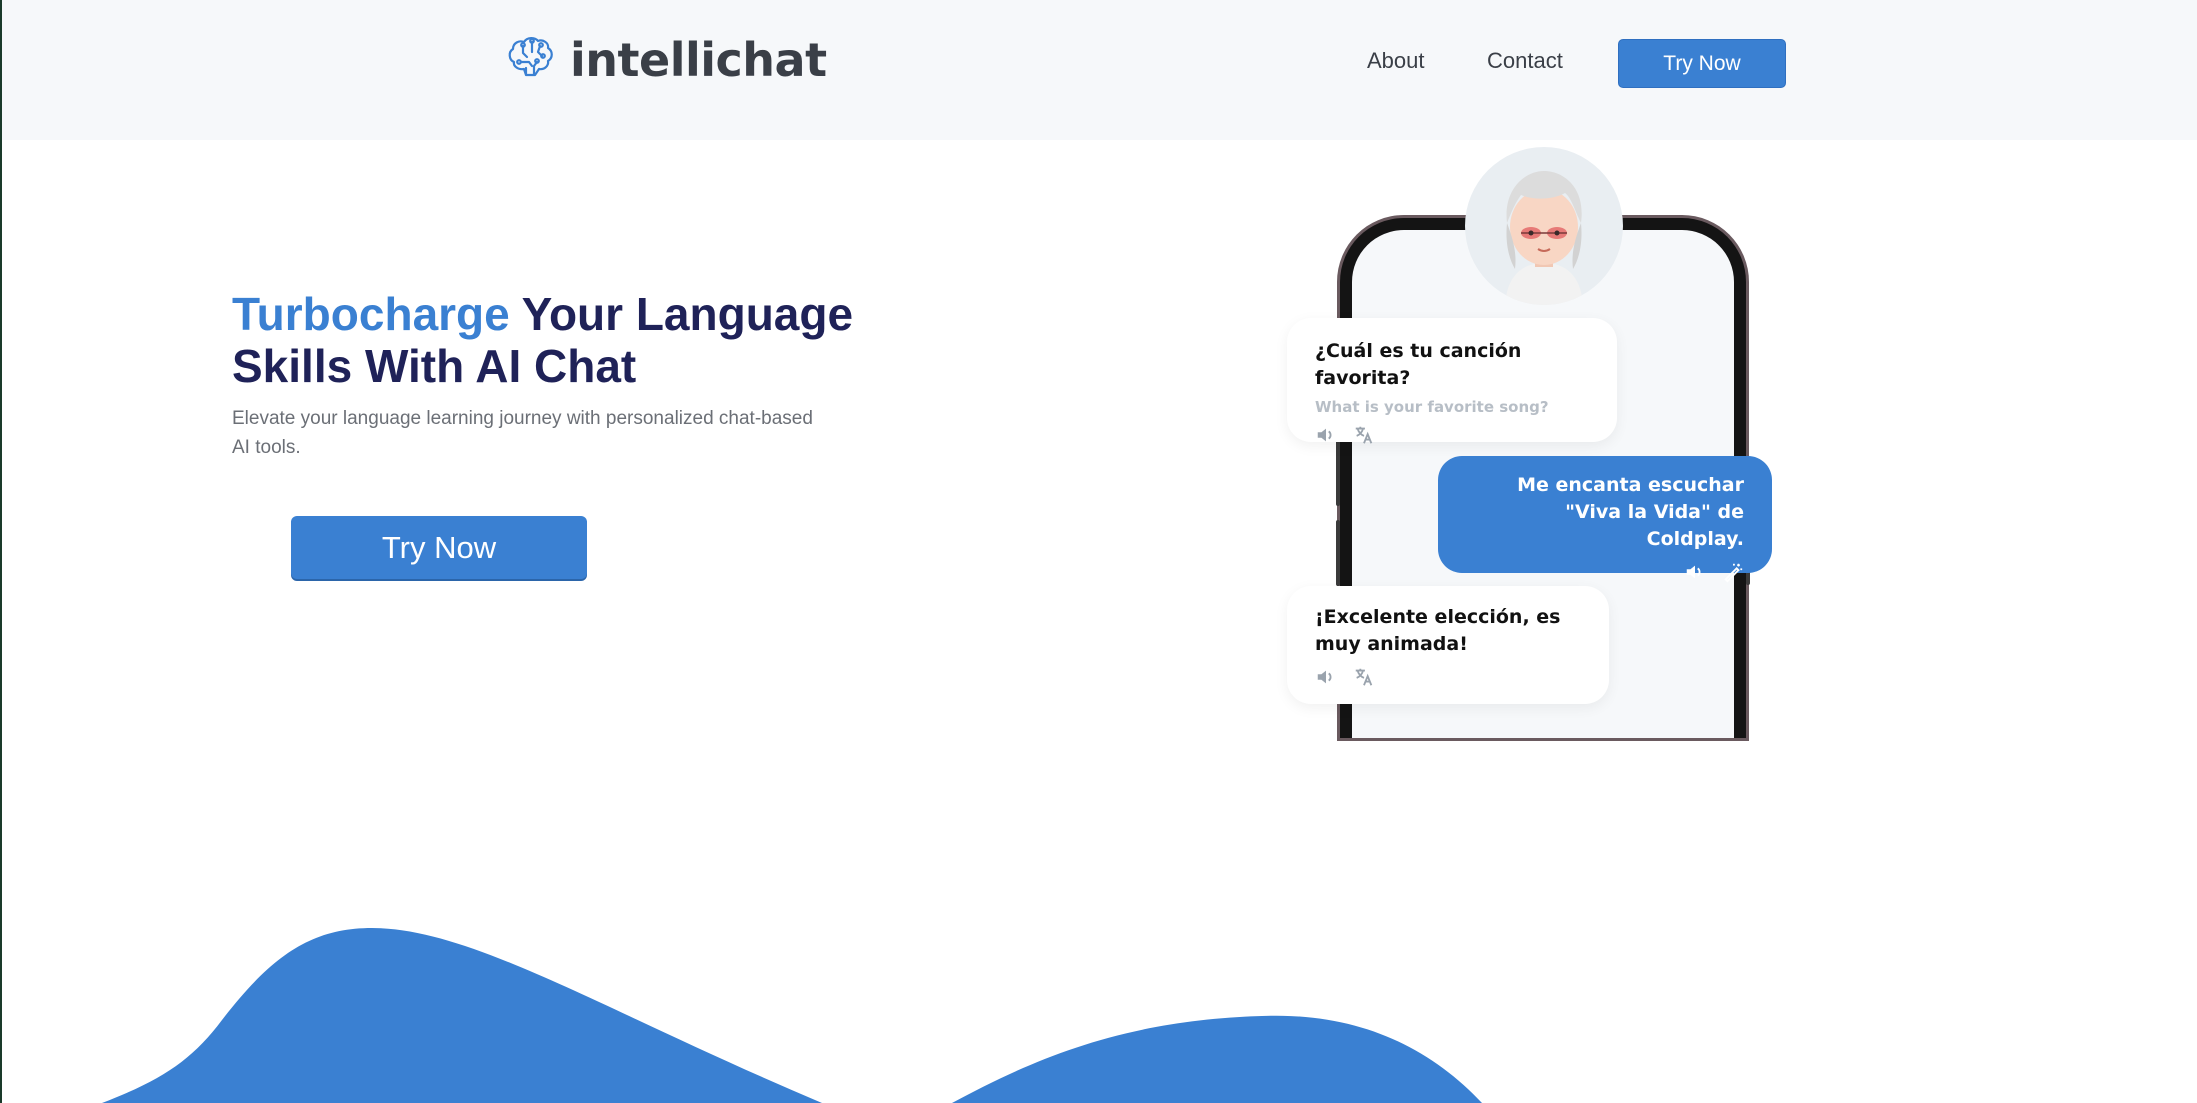 The height and width of the screenshot is (1103, 2197). Describe the element at coordinates (1099, 70) in the screenshot. I see `top-header: intellichat About Contact Try Now` at that location.